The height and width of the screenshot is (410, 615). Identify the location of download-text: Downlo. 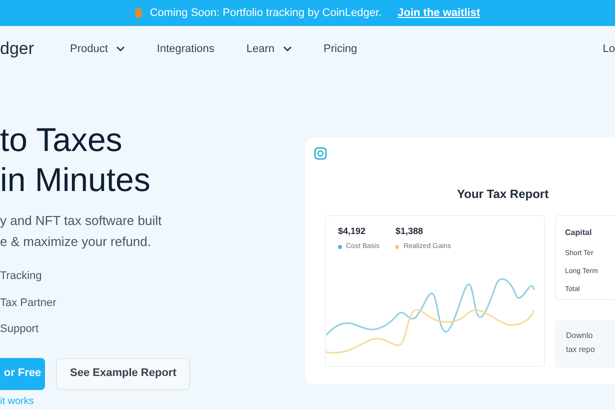
(580, 336).